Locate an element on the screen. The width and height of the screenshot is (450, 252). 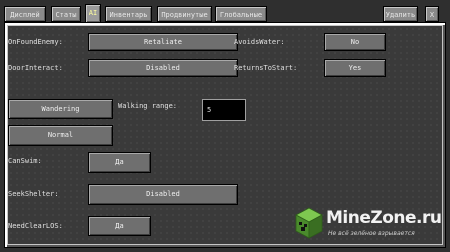
walking-range-input: 5 is located at coordinates (224, 110).